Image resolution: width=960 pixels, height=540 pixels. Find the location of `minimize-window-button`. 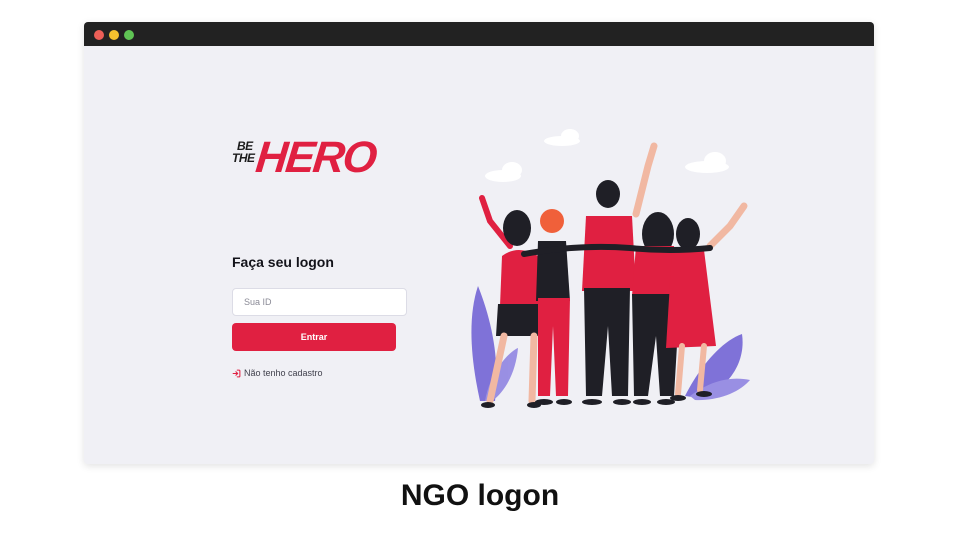

minimize-window-button is located at coordinates (114, 35).